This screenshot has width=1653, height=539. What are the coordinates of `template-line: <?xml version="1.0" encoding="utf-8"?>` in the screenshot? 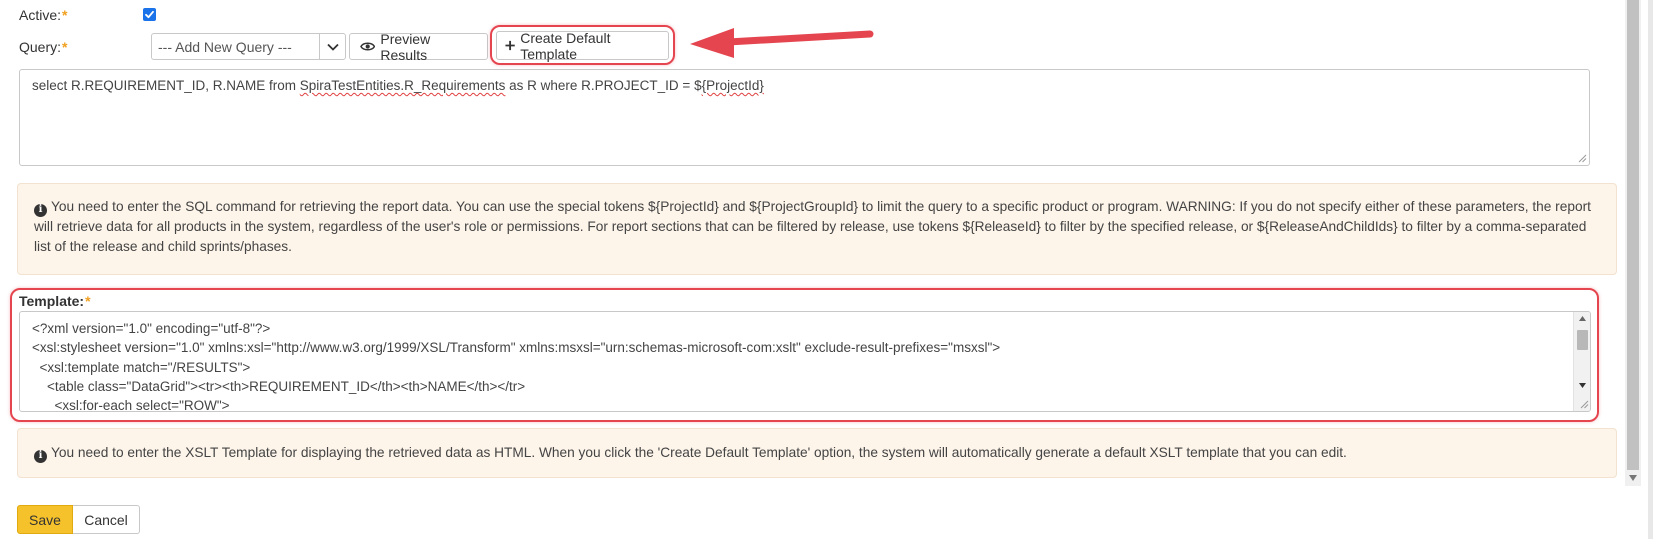 It's located at (151, 328).